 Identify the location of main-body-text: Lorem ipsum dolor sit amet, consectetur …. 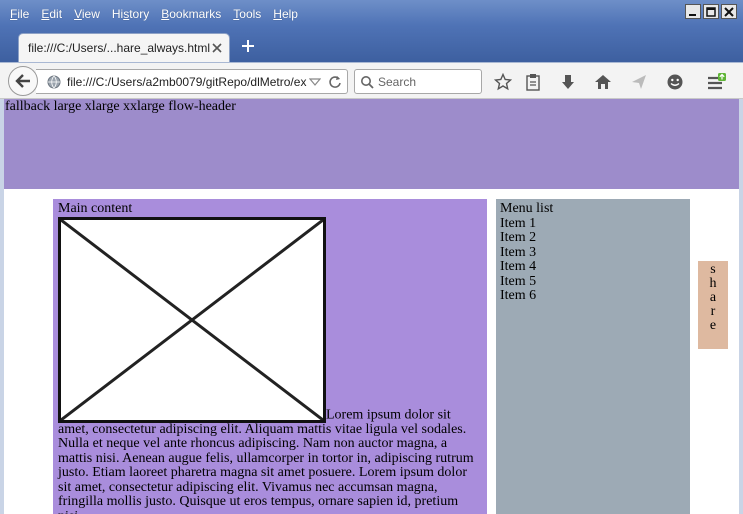
(266, 460).